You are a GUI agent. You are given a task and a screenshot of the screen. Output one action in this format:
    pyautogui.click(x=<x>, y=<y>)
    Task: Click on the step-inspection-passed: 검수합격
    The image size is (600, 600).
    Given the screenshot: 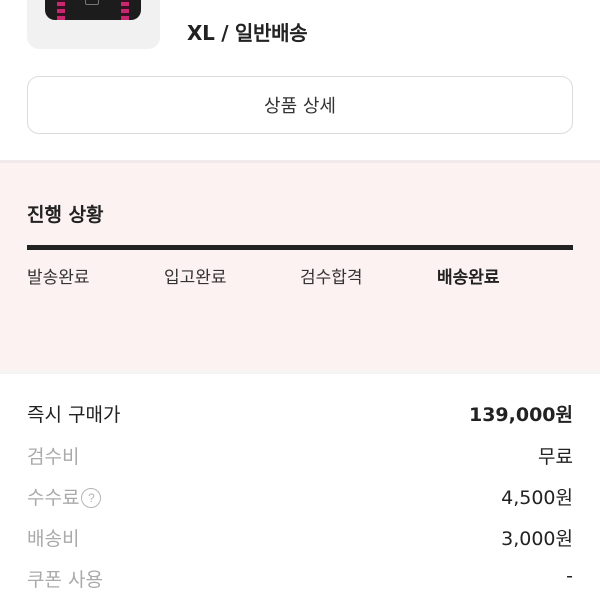 What is the action you would take?
    pyautogui.click(x=331, y=278)
    